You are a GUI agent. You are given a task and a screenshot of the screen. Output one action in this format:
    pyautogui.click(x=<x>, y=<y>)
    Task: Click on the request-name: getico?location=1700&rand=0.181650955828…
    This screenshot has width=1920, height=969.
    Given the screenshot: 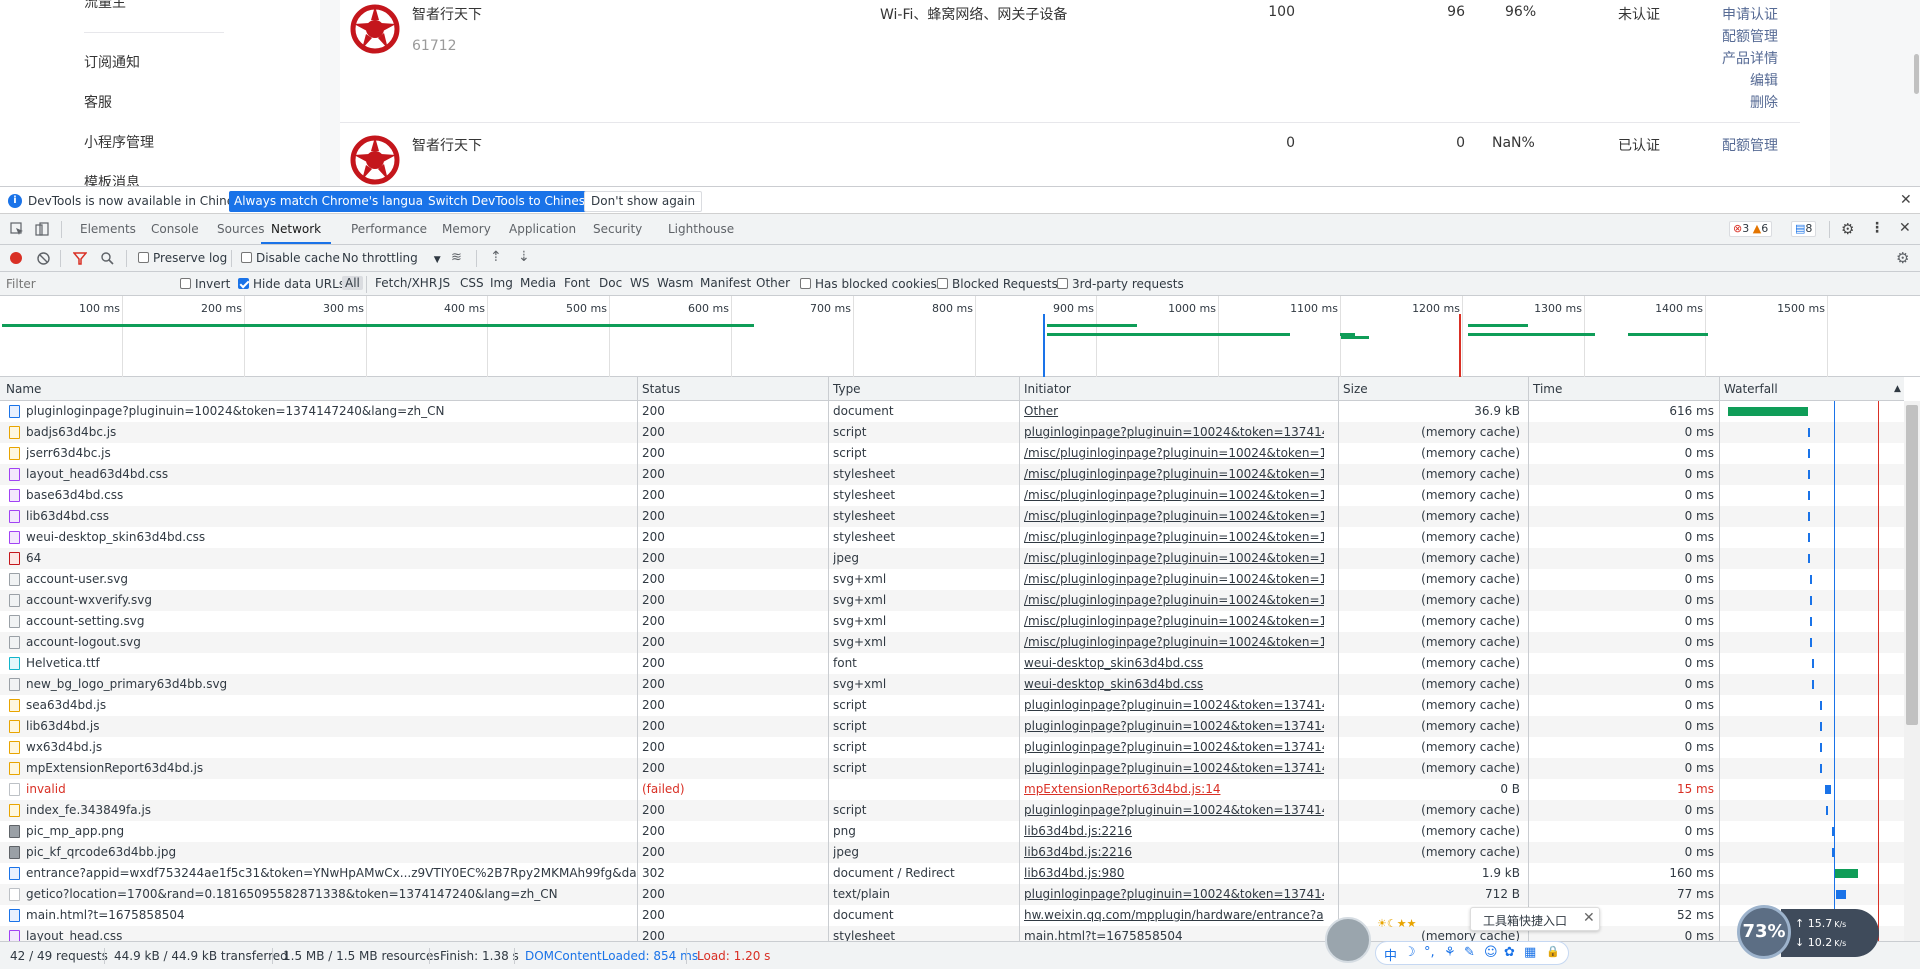 What is the action you would take?
    pyautogui.click(x=331, y=894)
    